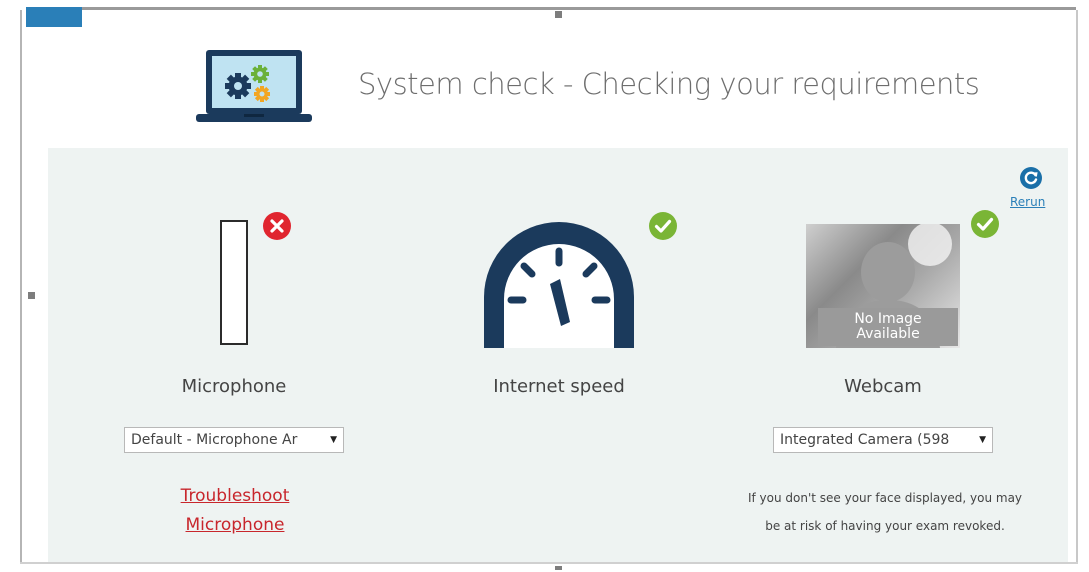  What do you see at coordinates (888, 319) in the screenshot?
I see `no-image-line-1: No Image` at bounding box center [888, 319].